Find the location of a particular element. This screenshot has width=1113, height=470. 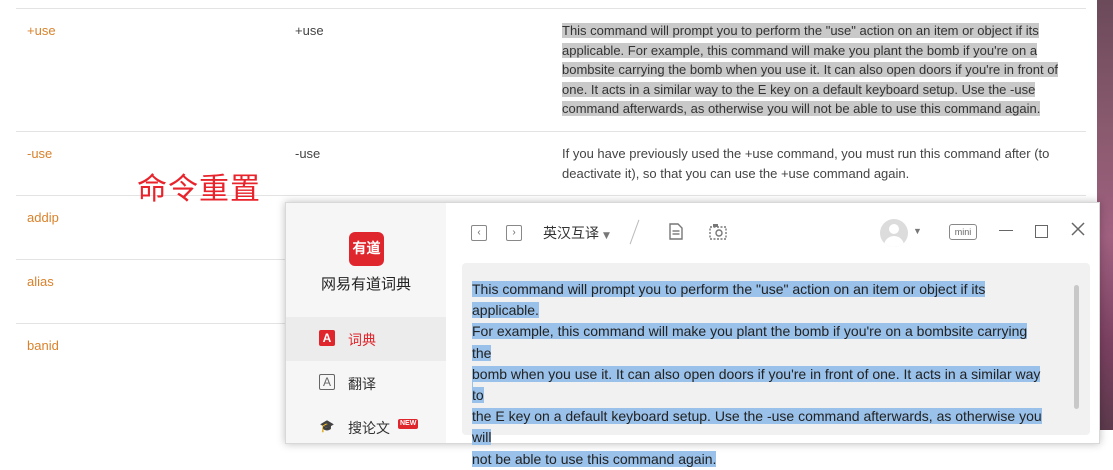

avatar is located at coordinates (894, 233).